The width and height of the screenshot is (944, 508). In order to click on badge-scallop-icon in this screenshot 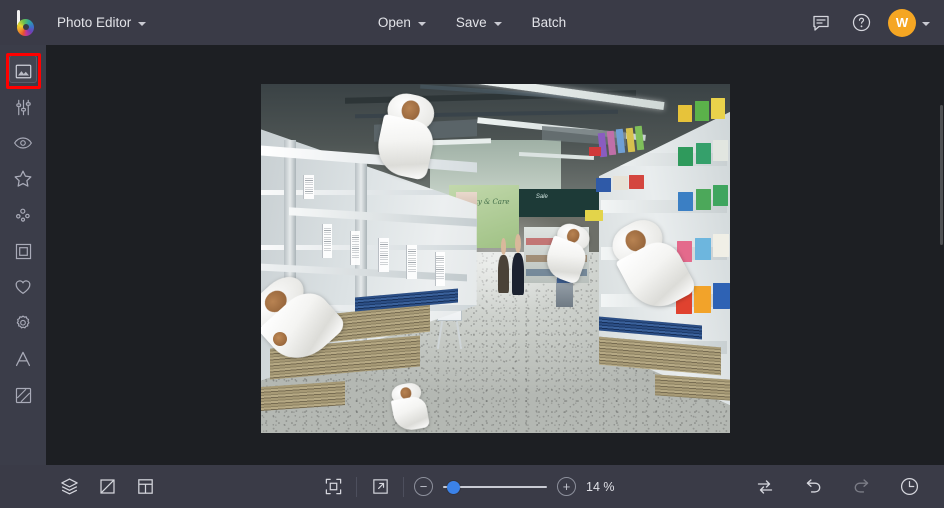, I will do `click(23, 322)`.